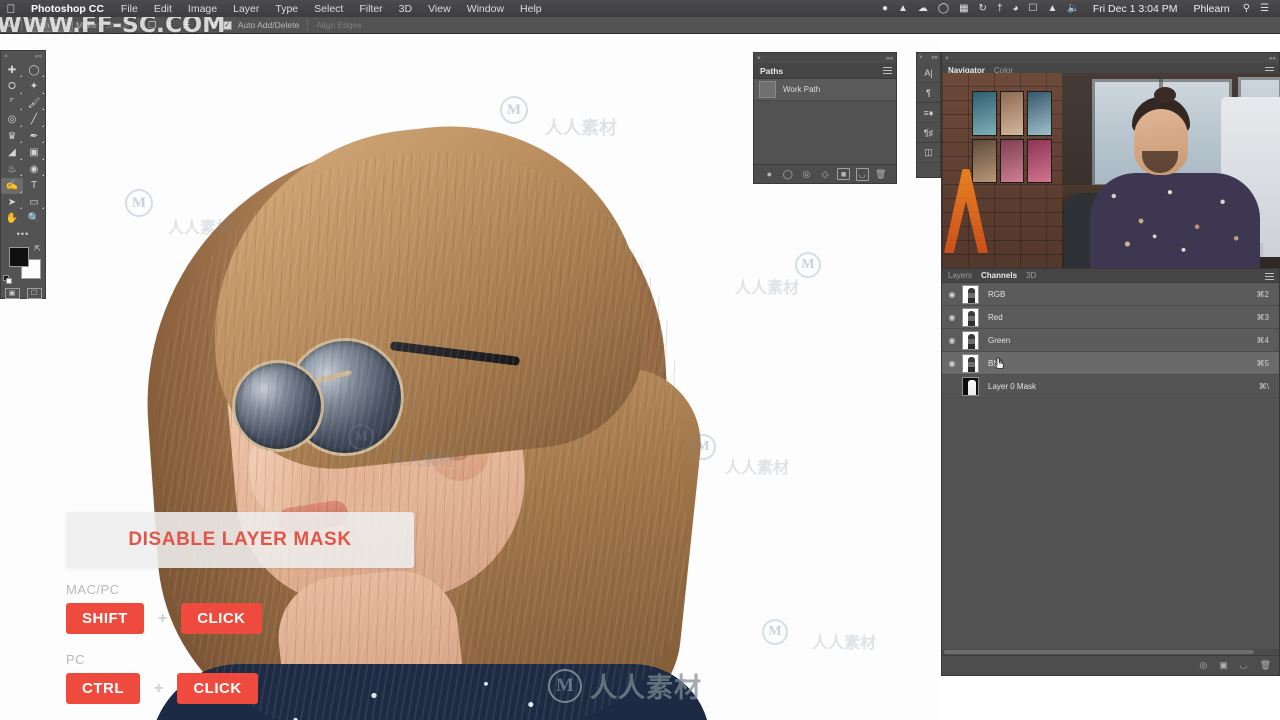  I want to click on menu-type: Type, so click(286, 9).